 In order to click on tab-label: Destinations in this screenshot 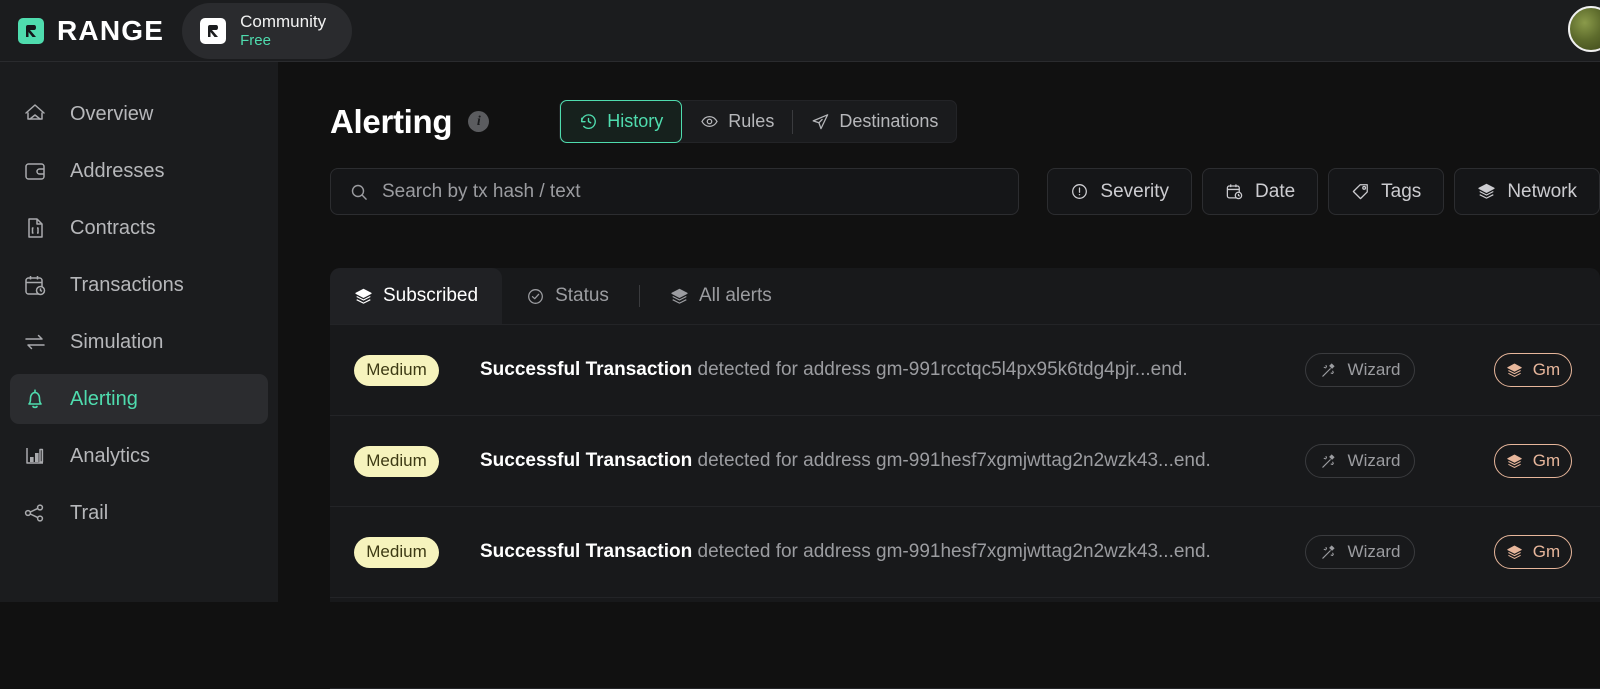, I will do `click(889, 121)`.